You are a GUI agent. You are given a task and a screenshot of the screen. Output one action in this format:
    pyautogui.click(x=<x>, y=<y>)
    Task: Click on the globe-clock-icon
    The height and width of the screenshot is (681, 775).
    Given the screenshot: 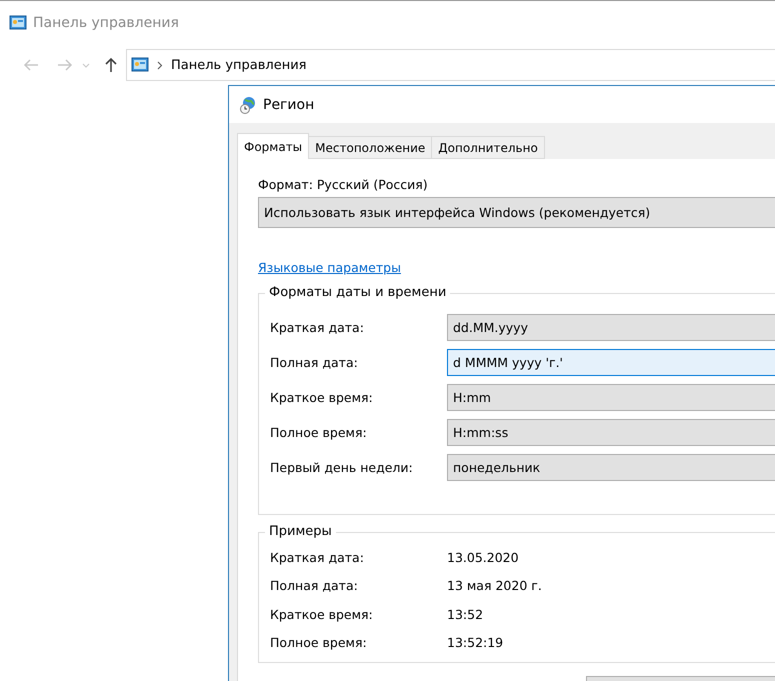 What is the action you would take?
    pyautogui.click(x=248, y=105)
    